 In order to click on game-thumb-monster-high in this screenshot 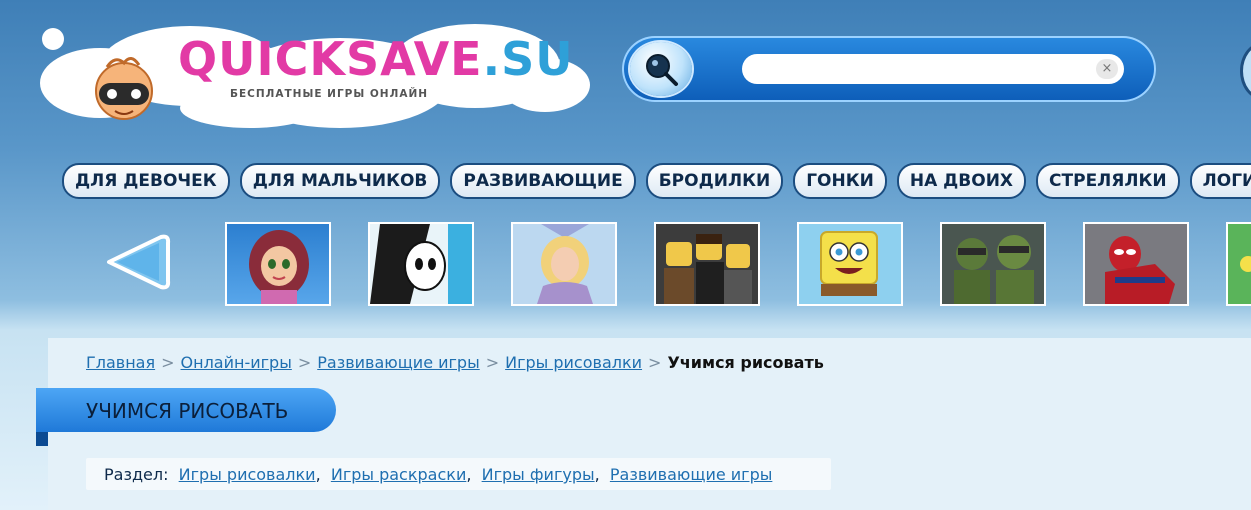, I will do `click(421, 264)`.